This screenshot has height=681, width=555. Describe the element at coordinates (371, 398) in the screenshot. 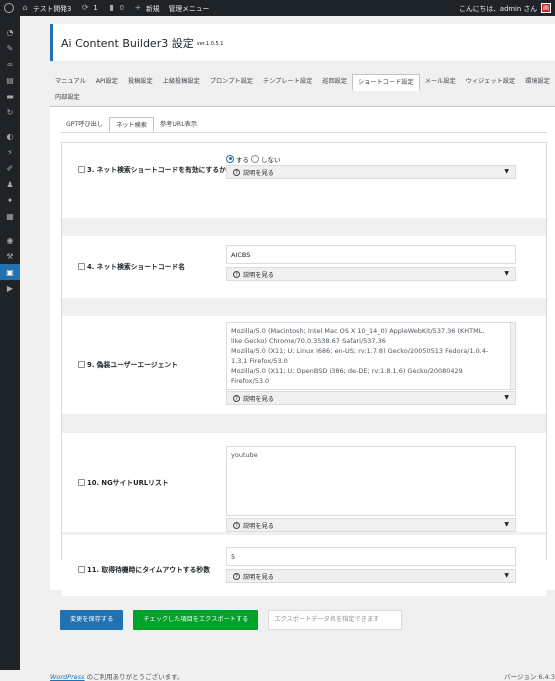

I see `setting-9-help: ? 説明を見る ▼` at that location.